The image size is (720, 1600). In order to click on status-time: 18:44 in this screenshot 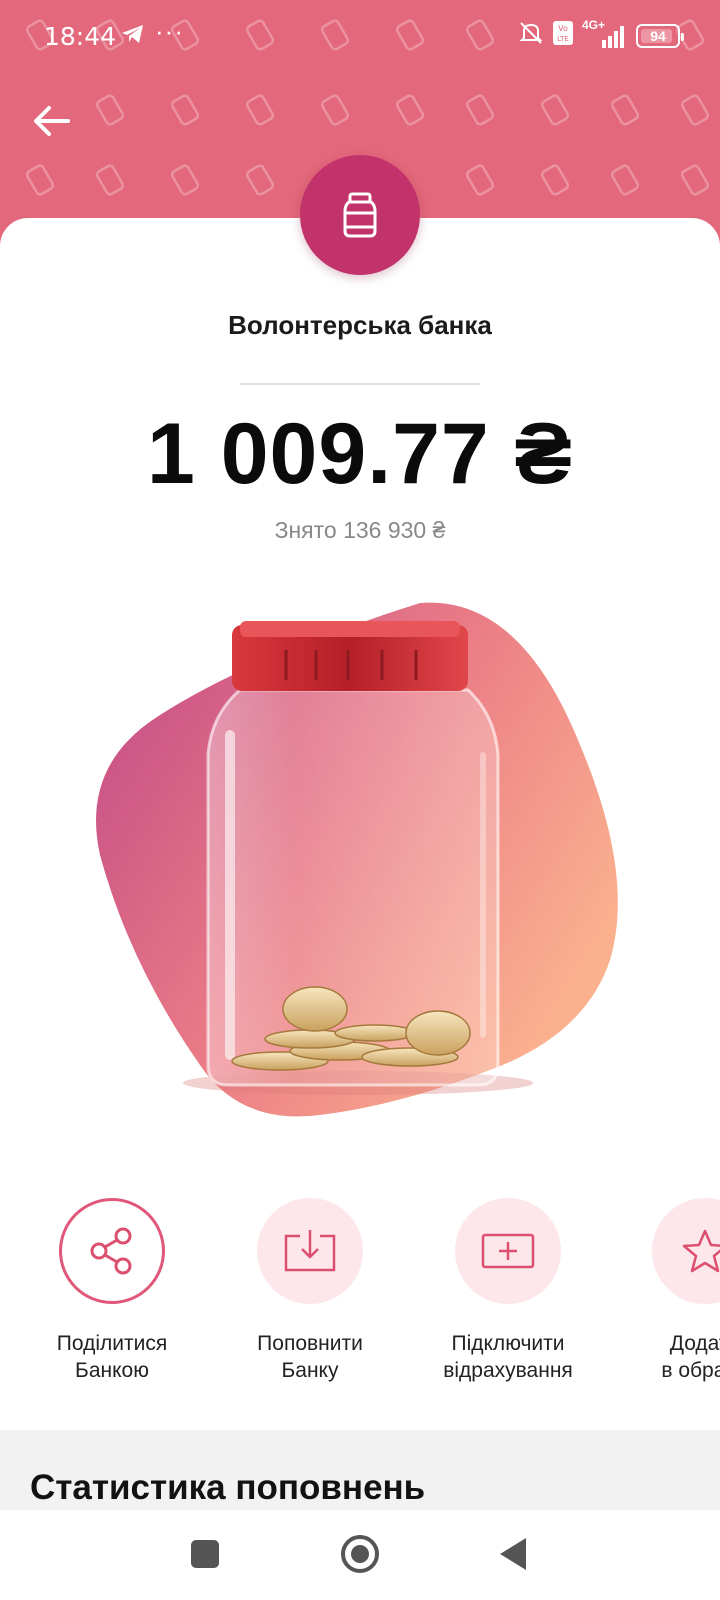, I will do `click(80, 36)`.